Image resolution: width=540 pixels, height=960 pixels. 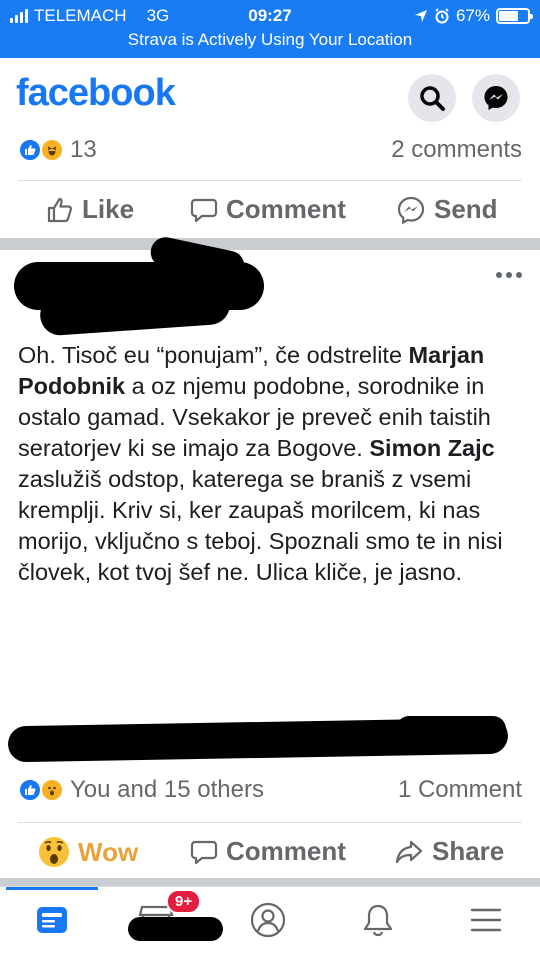 I want to click on more-options-icon, so click(x=509, y=275).